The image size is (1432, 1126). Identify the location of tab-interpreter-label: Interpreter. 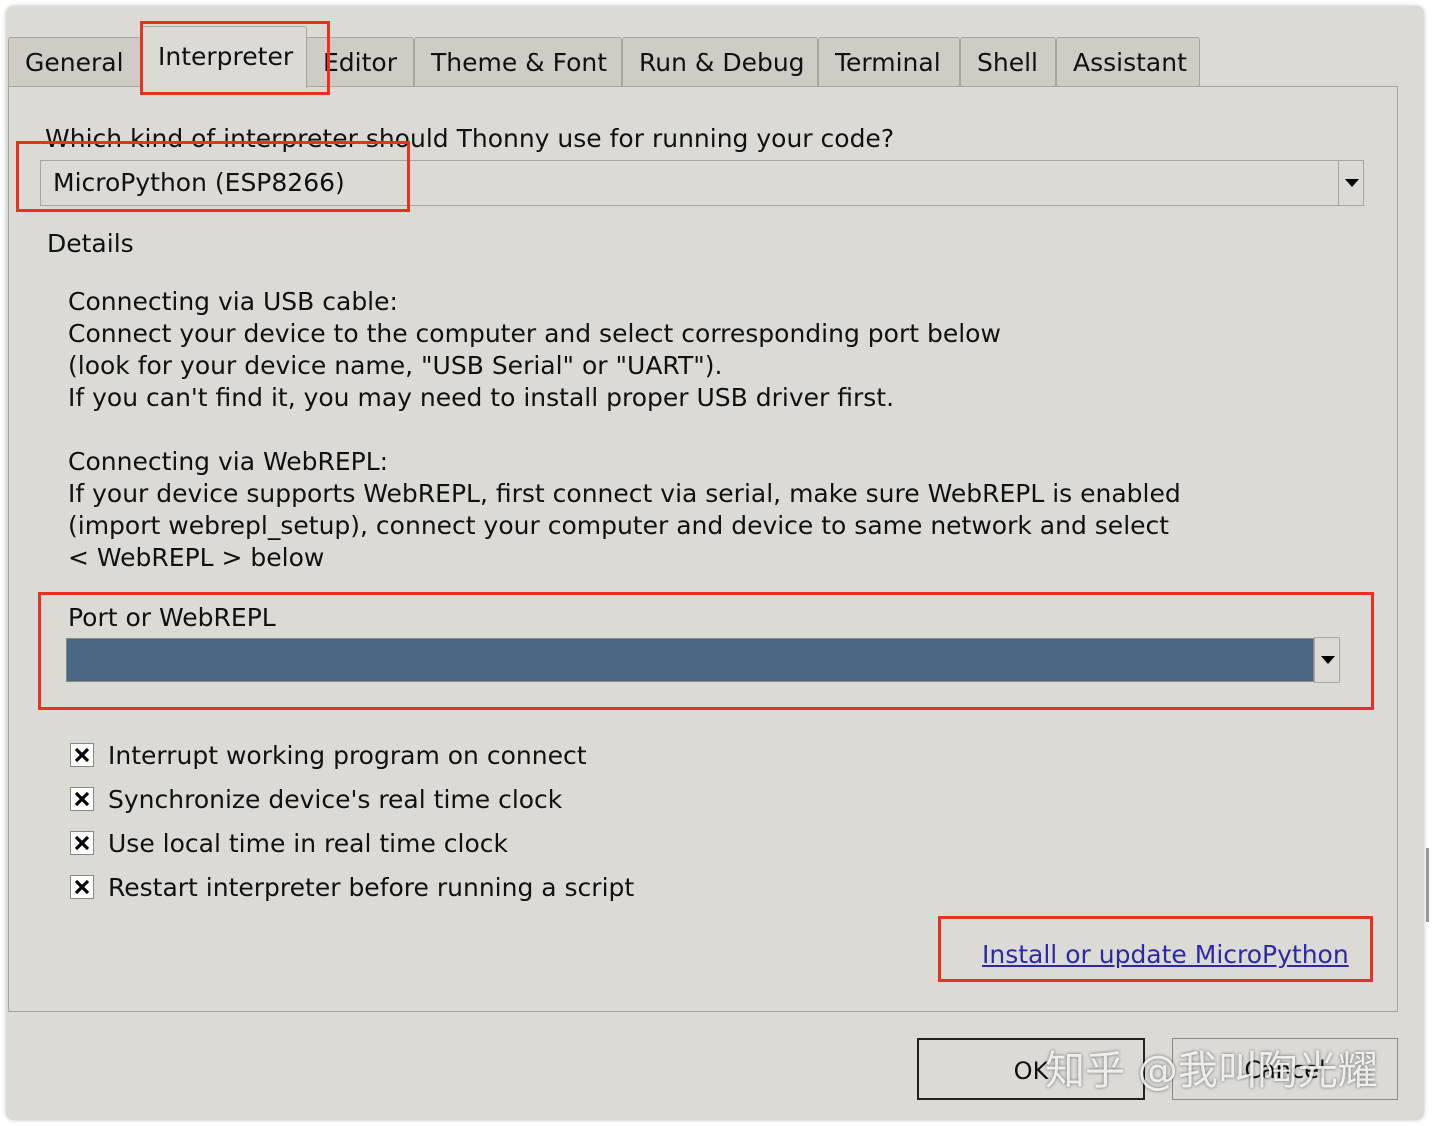
(226, 56).